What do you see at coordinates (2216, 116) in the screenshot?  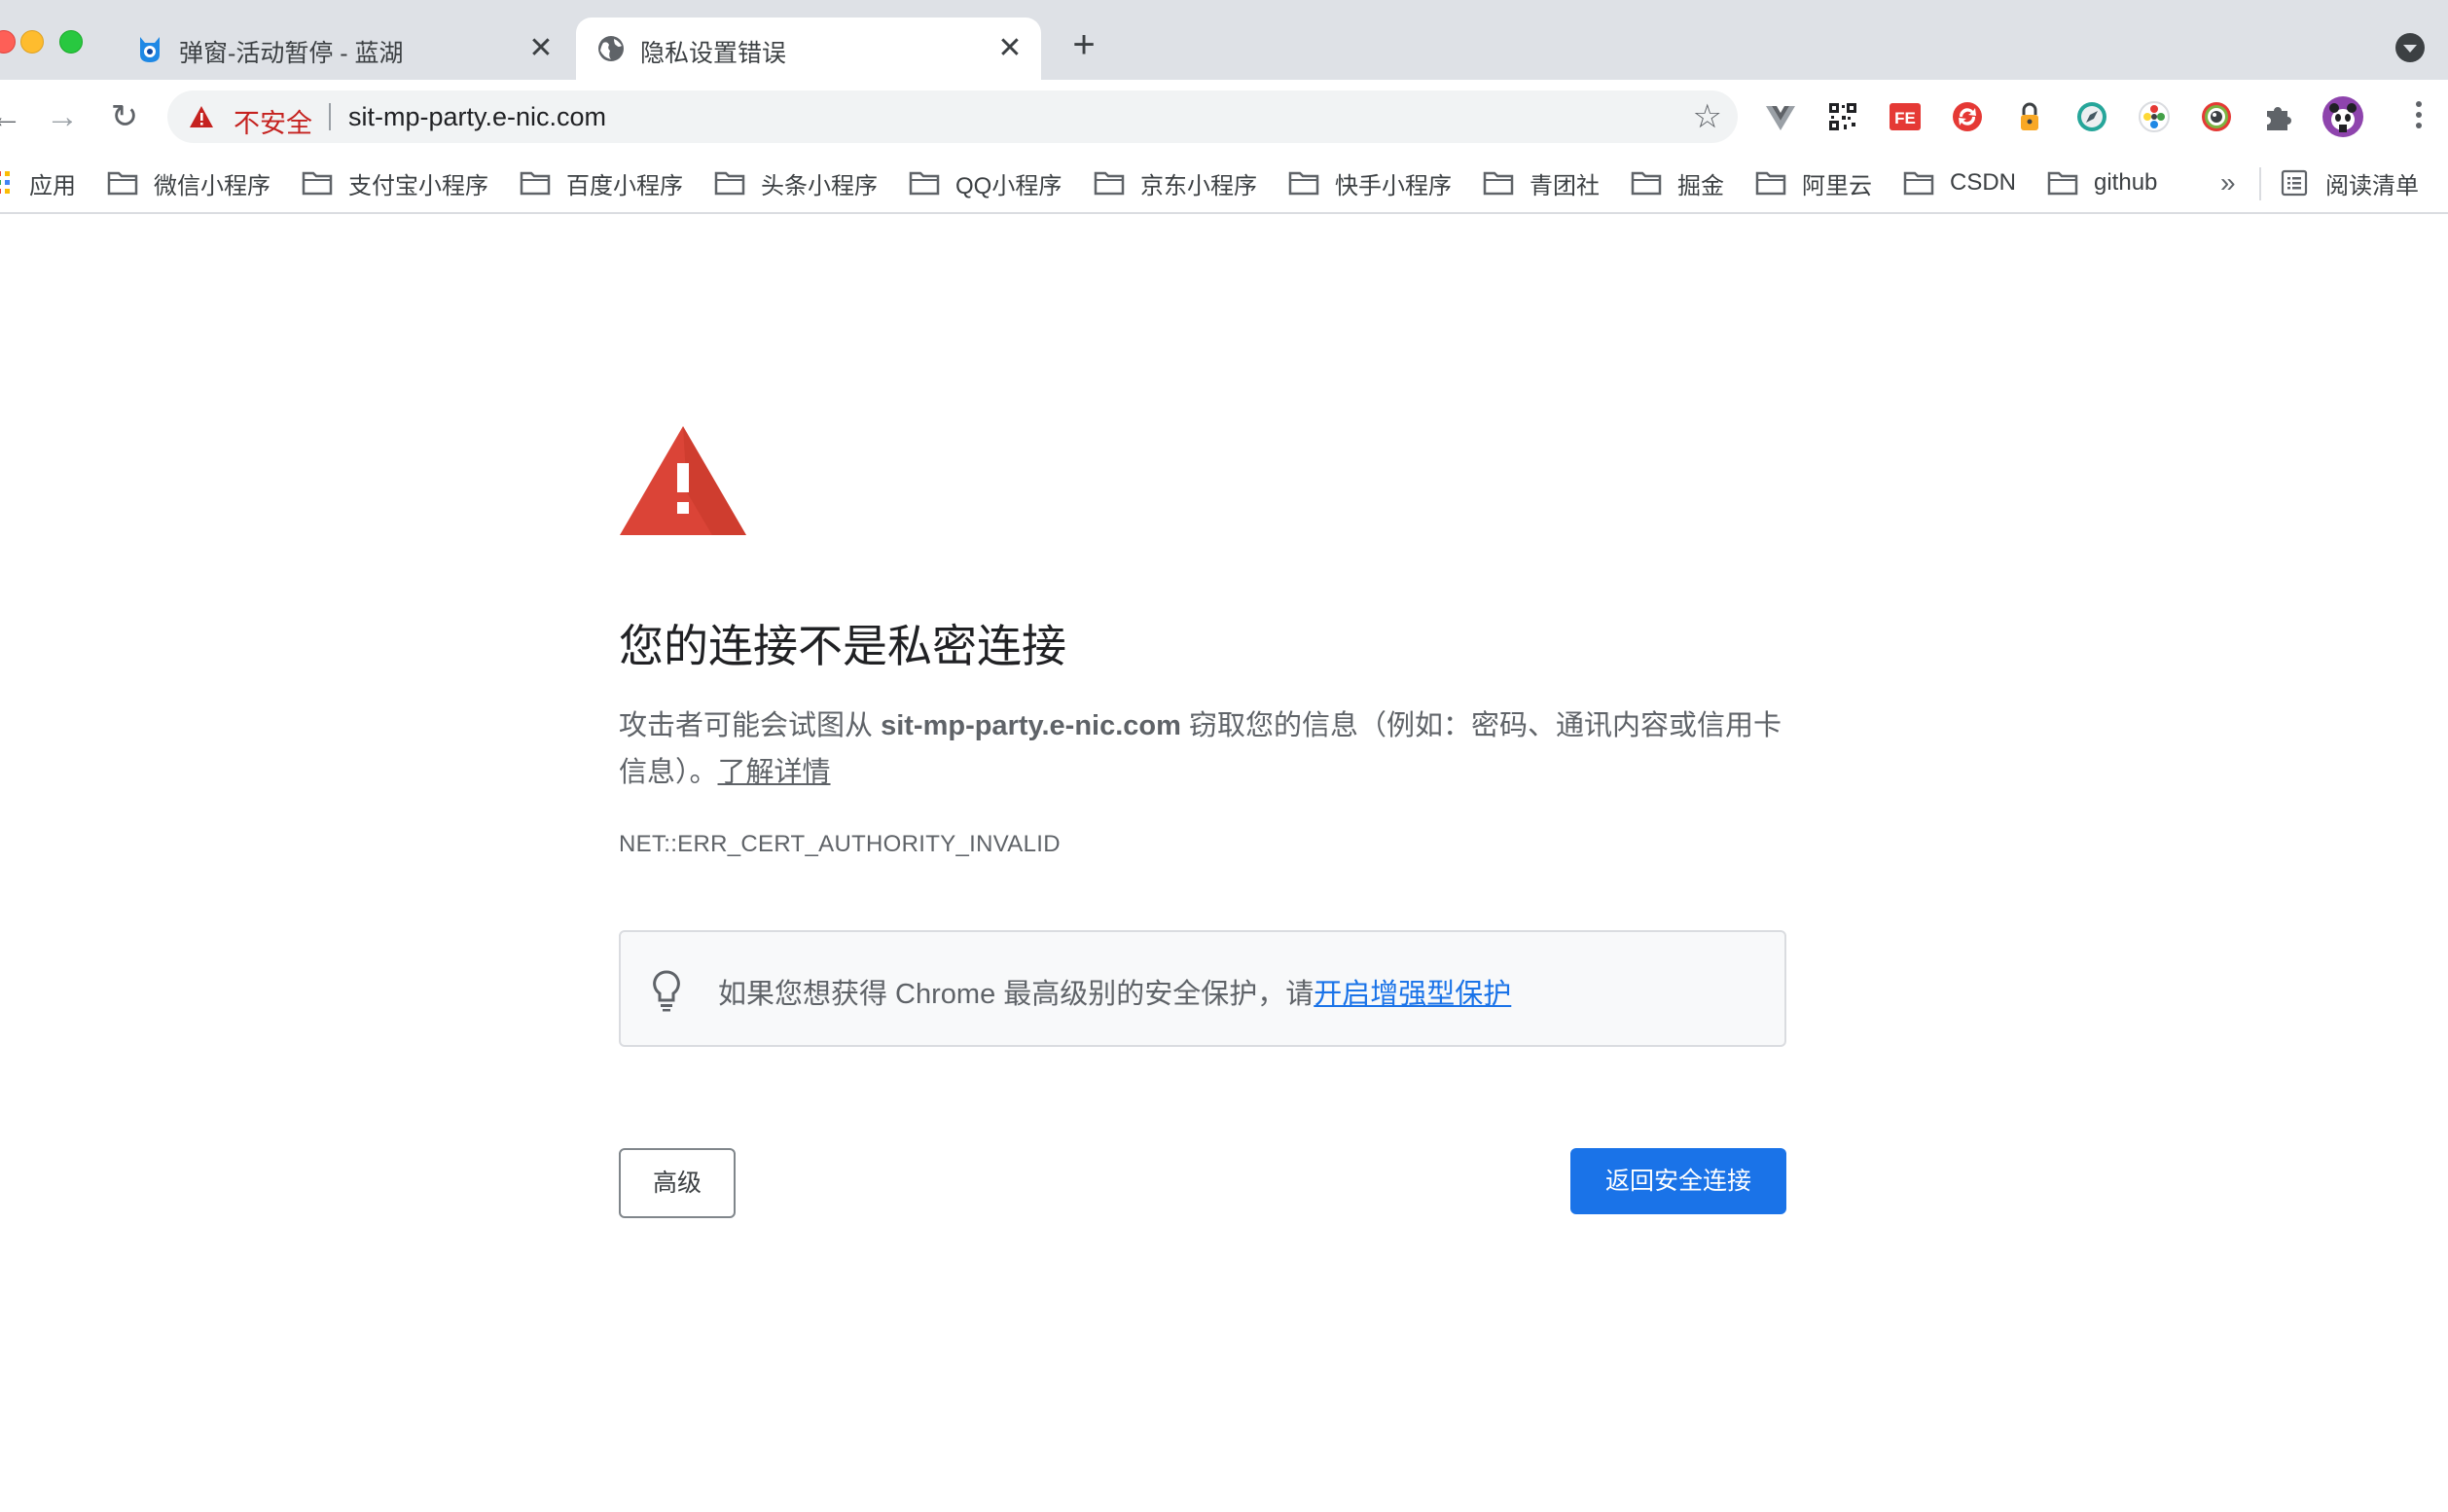 I see `camera-icon` at bounding box center [2216, 116].